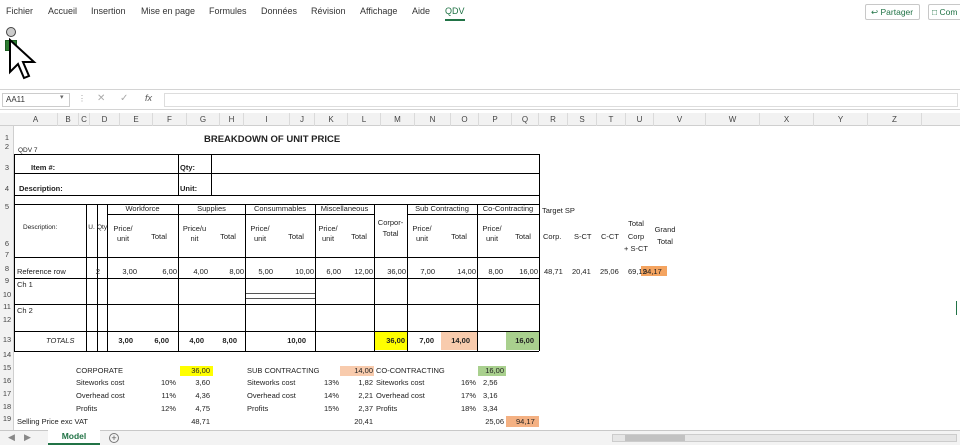  Describe the element at coordinates (655, 438) in the screenshot. I see `scrollbar-thumb` at that location.